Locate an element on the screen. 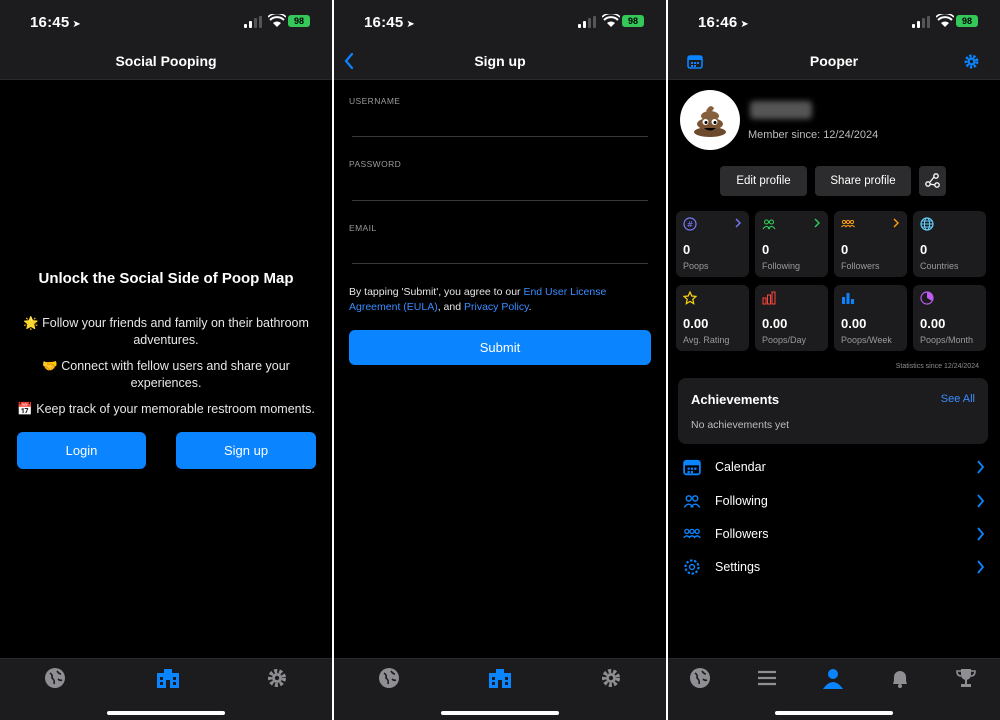 This screenshot has width=1000, height=720. nav-title: Social Pooping is located at coordinates (166, 61).